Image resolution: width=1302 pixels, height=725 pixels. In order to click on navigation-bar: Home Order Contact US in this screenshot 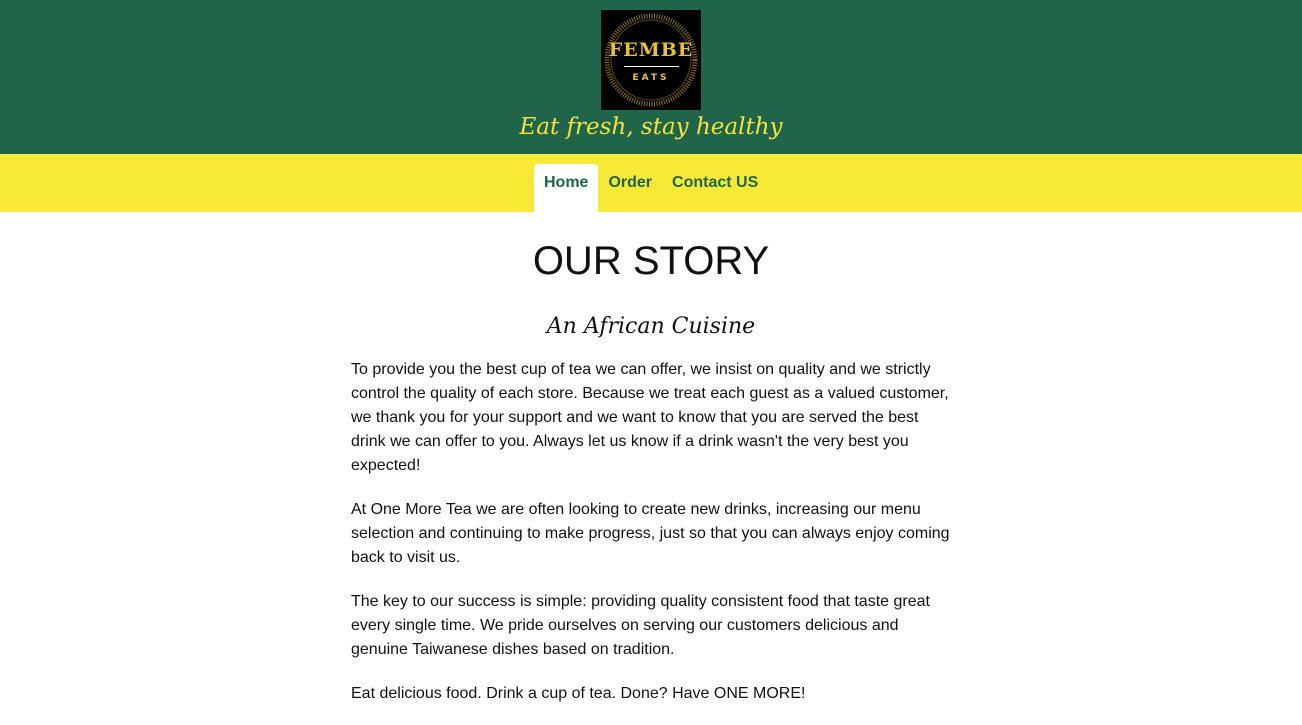, I will do `click(651, 183)`.